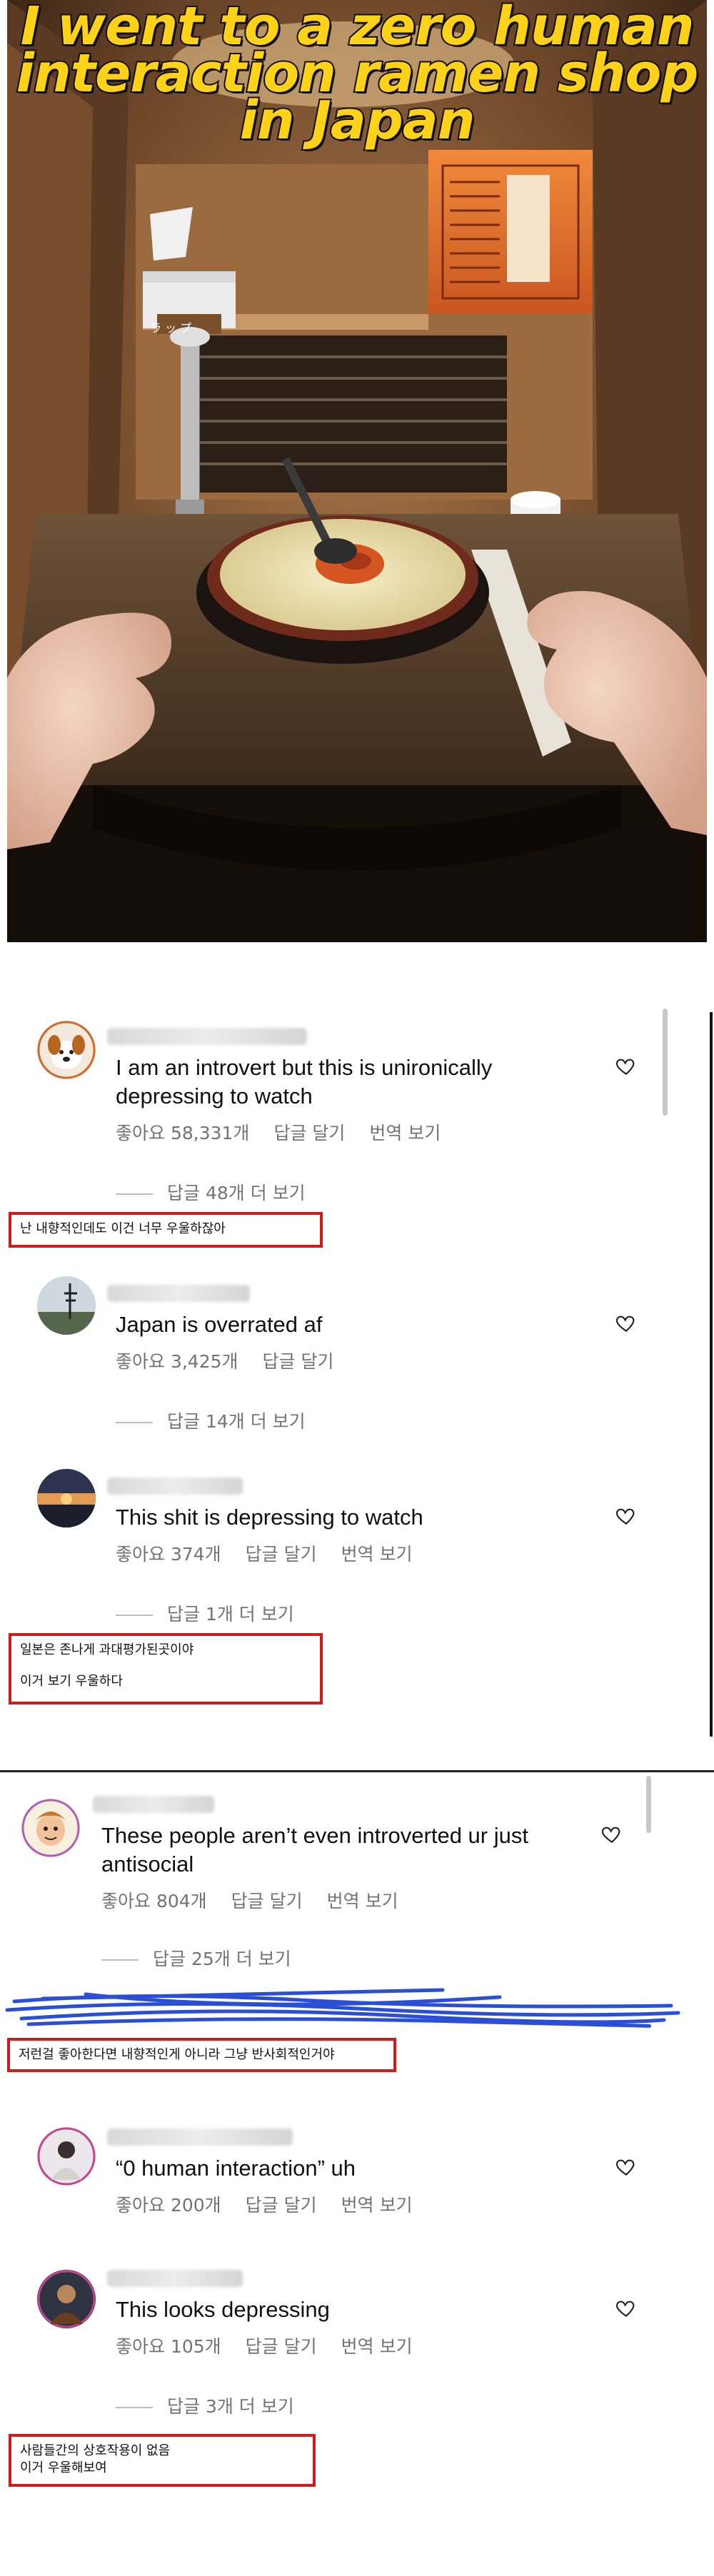 The height and width of the screenshot is (2576, 714). I want to click on portrait-avatar-icon, so click(66, 2156).